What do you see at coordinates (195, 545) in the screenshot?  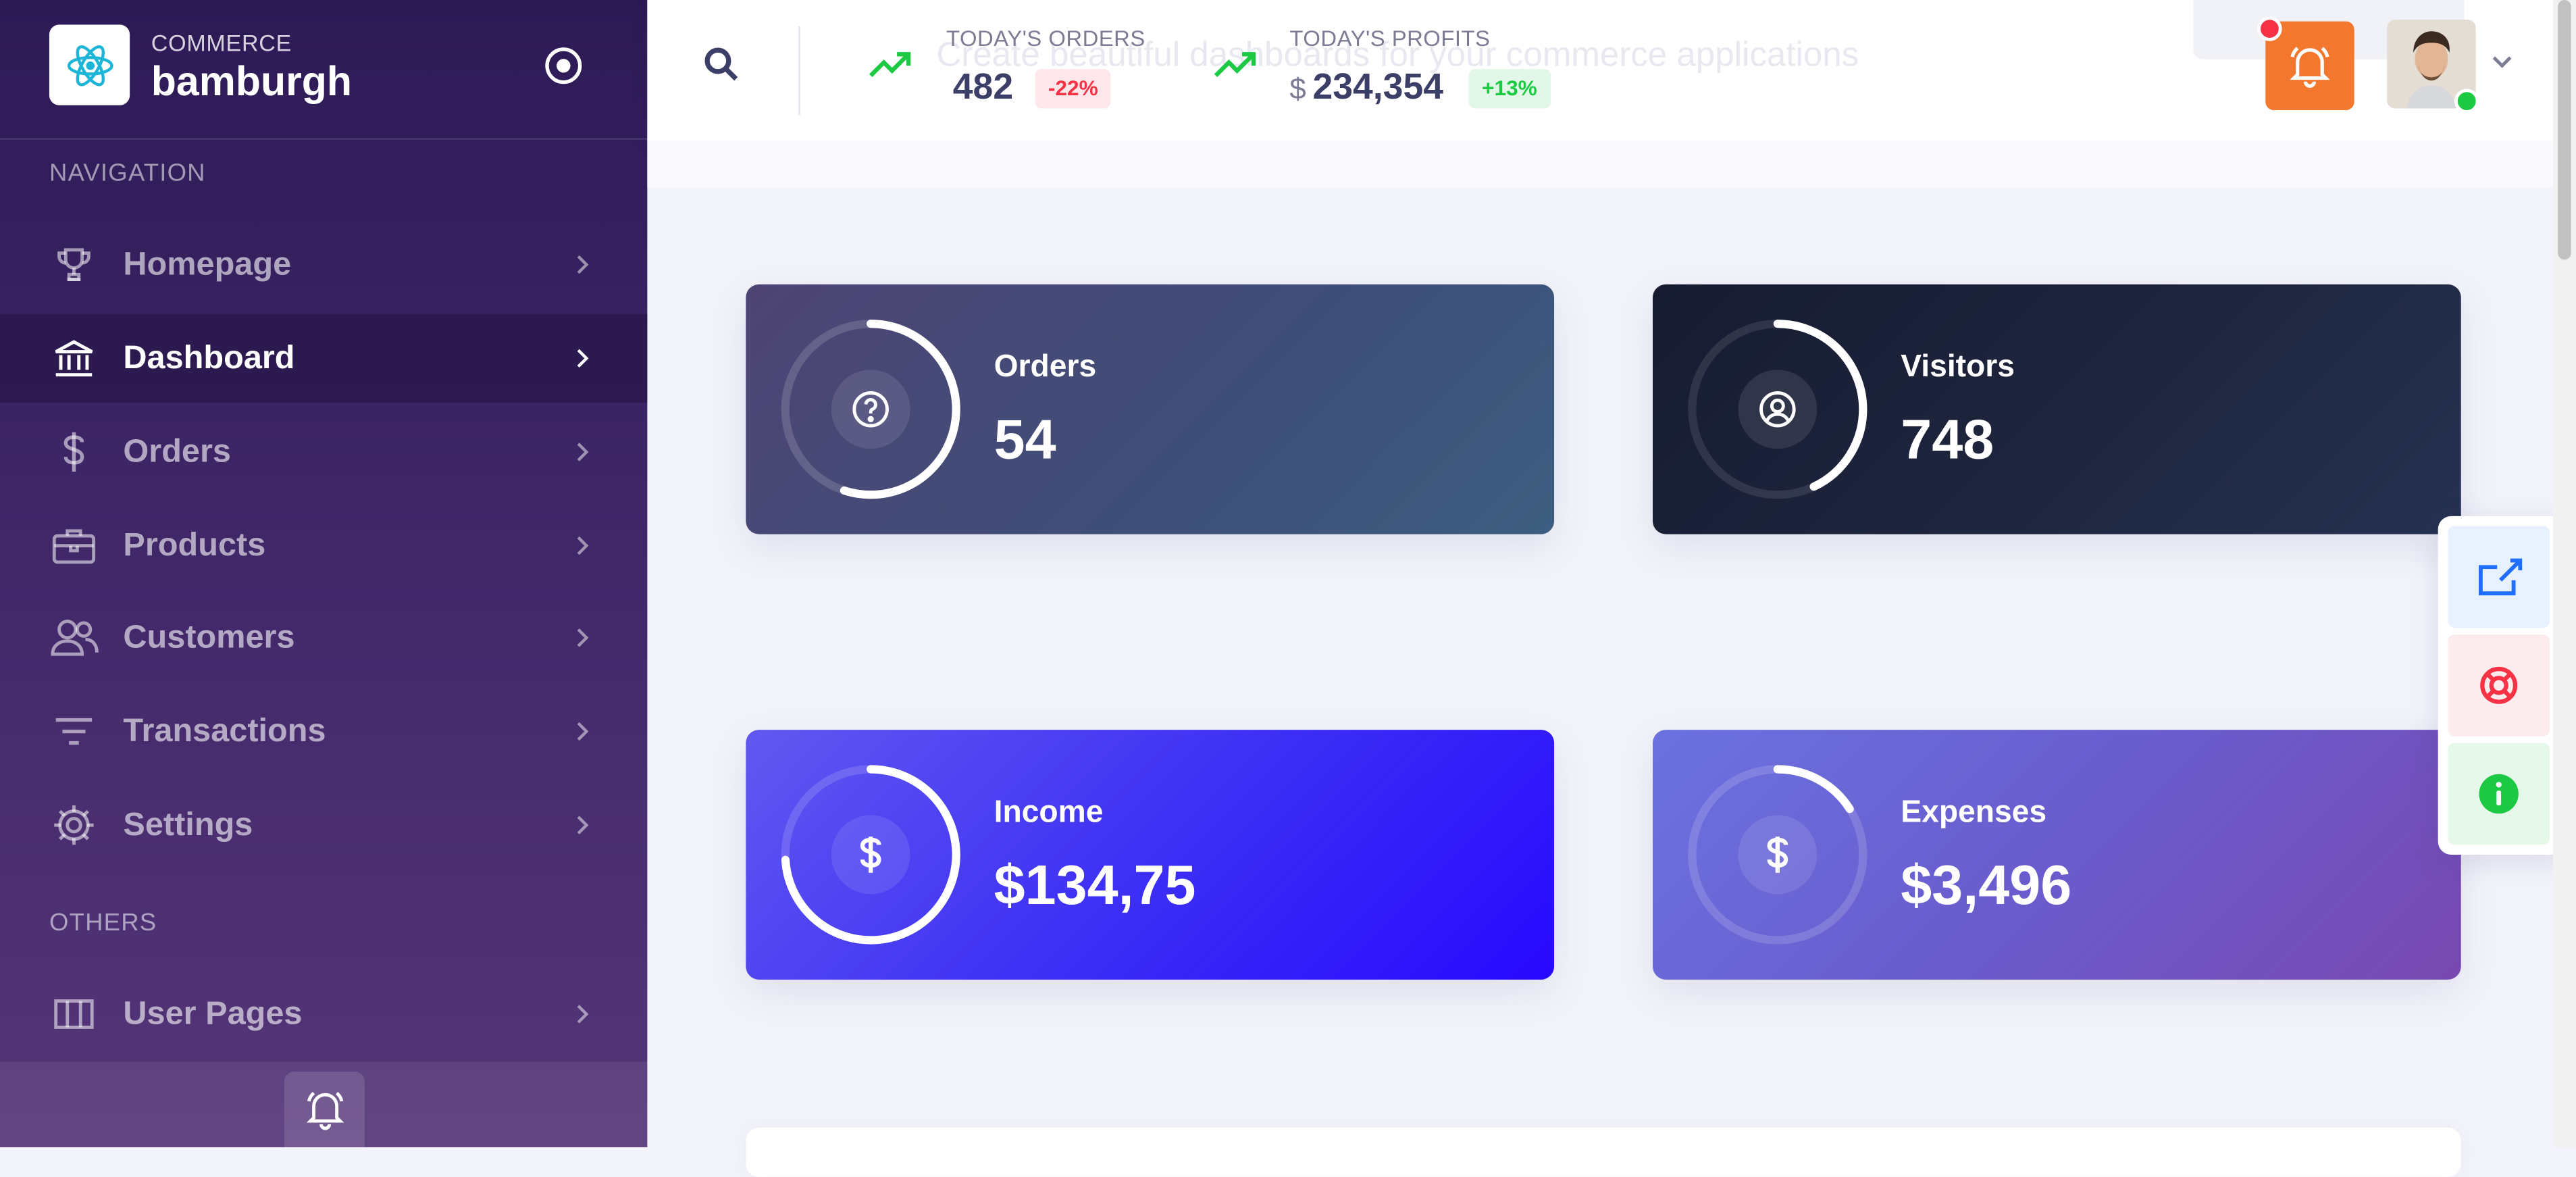 I see `sidebar-item-label: Products` at bounding box center [195, 545].